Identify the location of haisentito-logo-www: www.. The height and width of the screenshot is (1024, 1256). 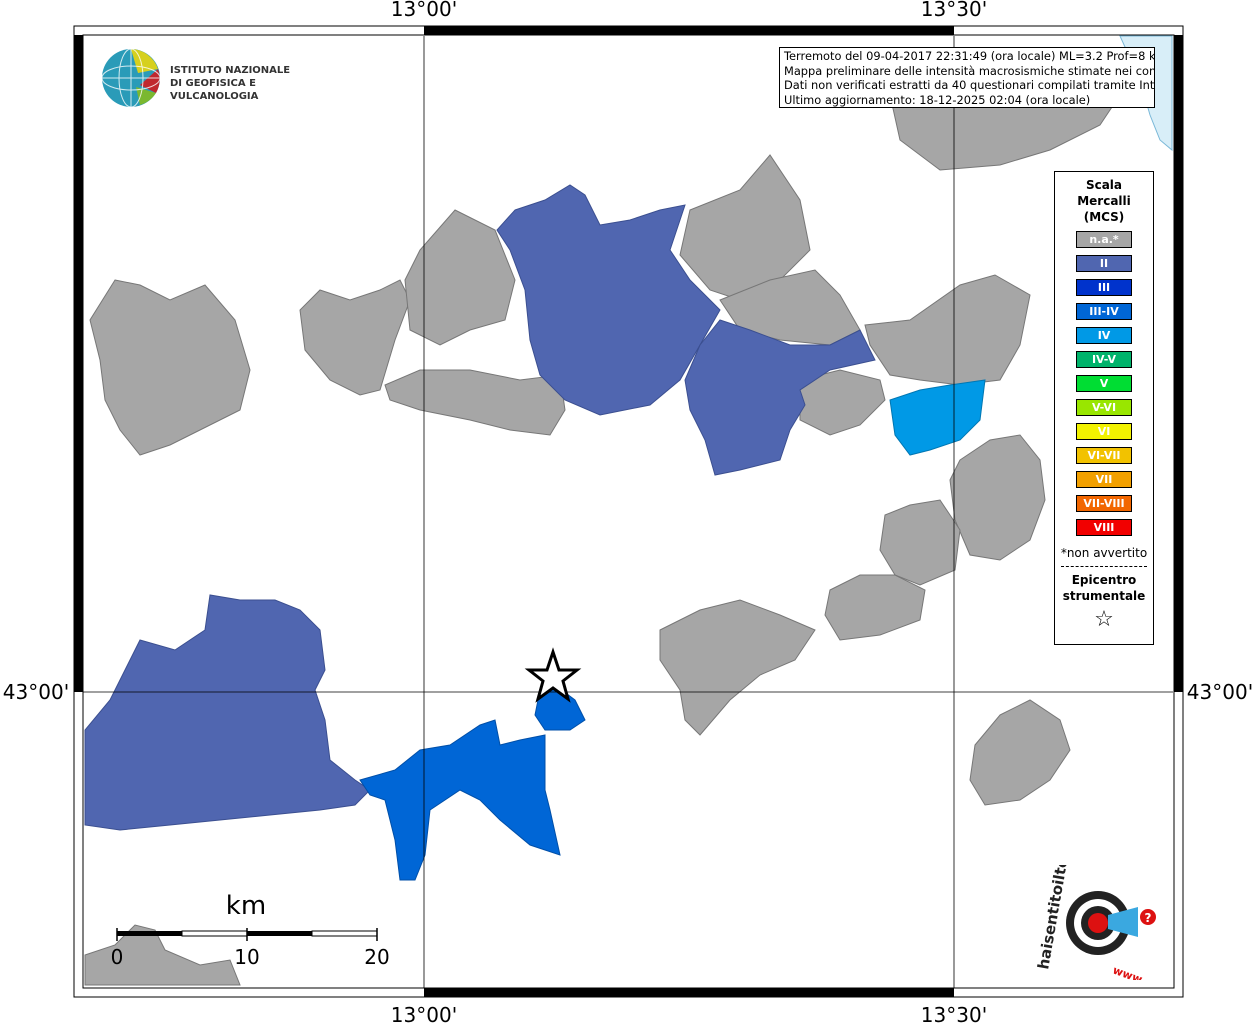
(1129, 972).